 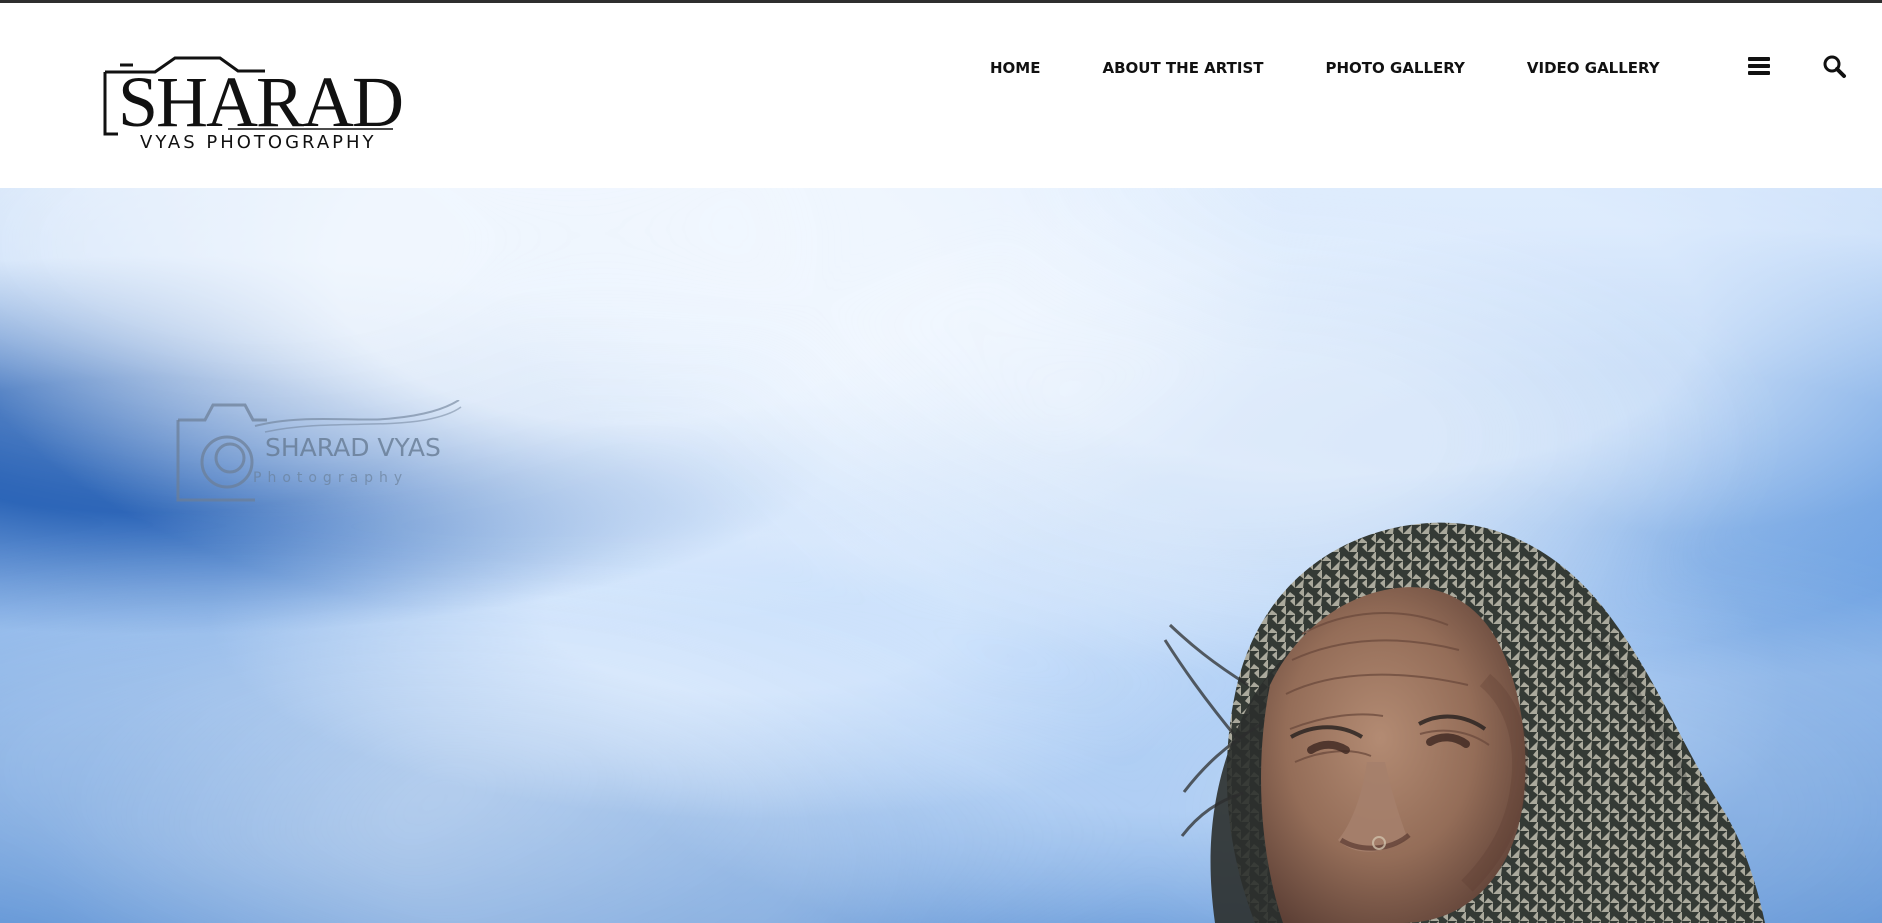 I want to click on sharad-vyas-watermark: SHARAD VYAS Photography, so click(x=320, y=452).